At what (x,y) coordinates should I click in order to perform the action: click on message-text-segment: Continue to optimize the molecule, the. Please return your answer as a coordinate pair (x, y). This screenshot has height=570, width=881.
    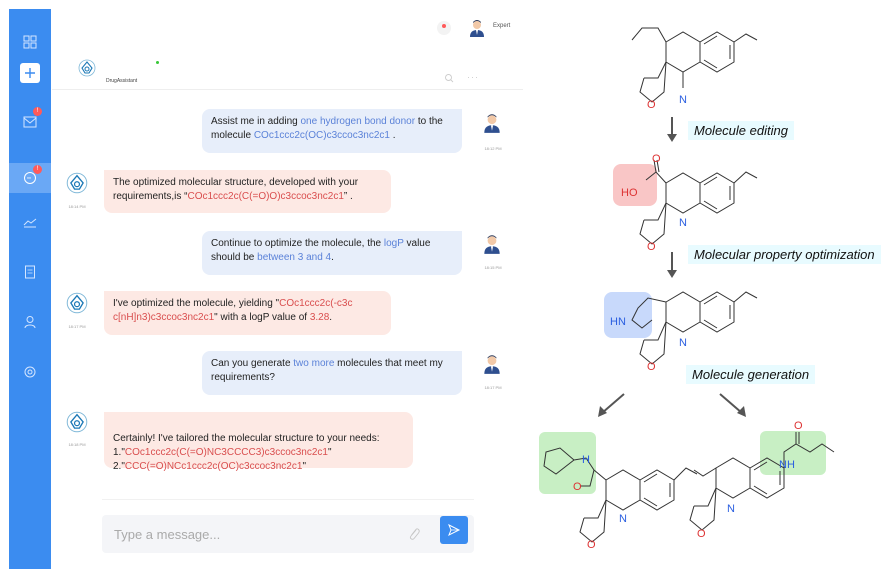
    Looking at the image, I should click on (297, 243).